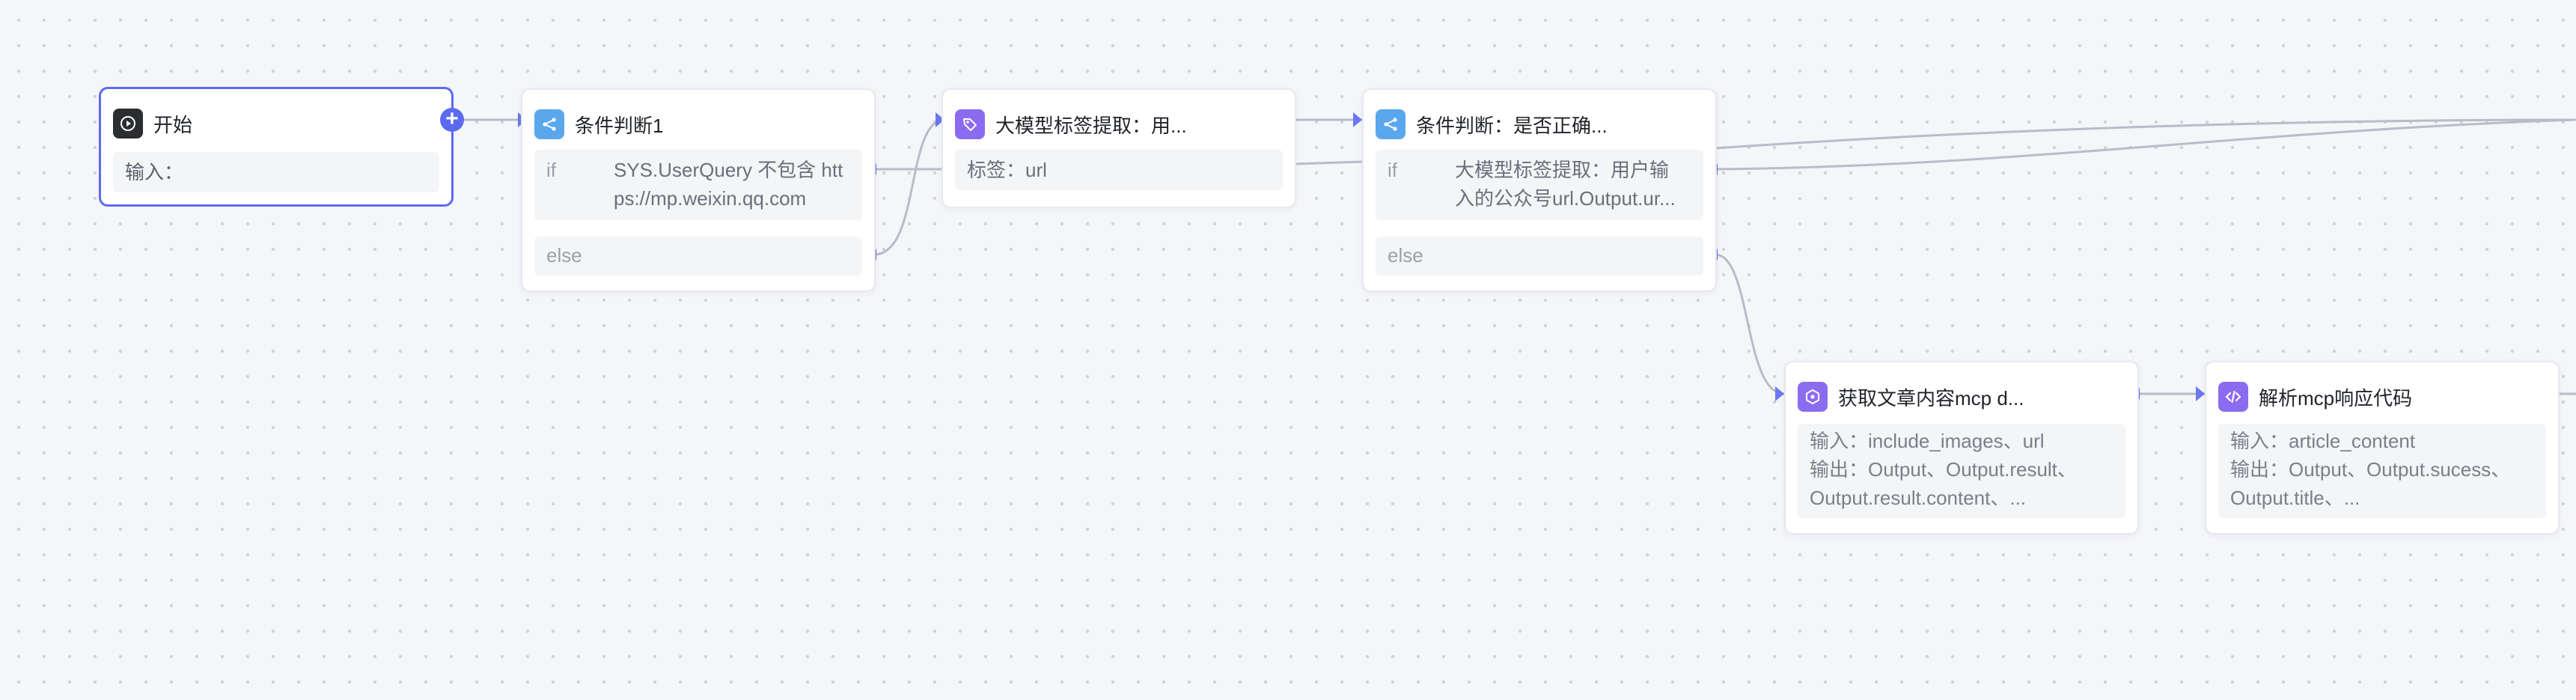  Describe the element at coordinates (1119, 170) in the screenshot. I see `tag-box: 标签：url` at that location.